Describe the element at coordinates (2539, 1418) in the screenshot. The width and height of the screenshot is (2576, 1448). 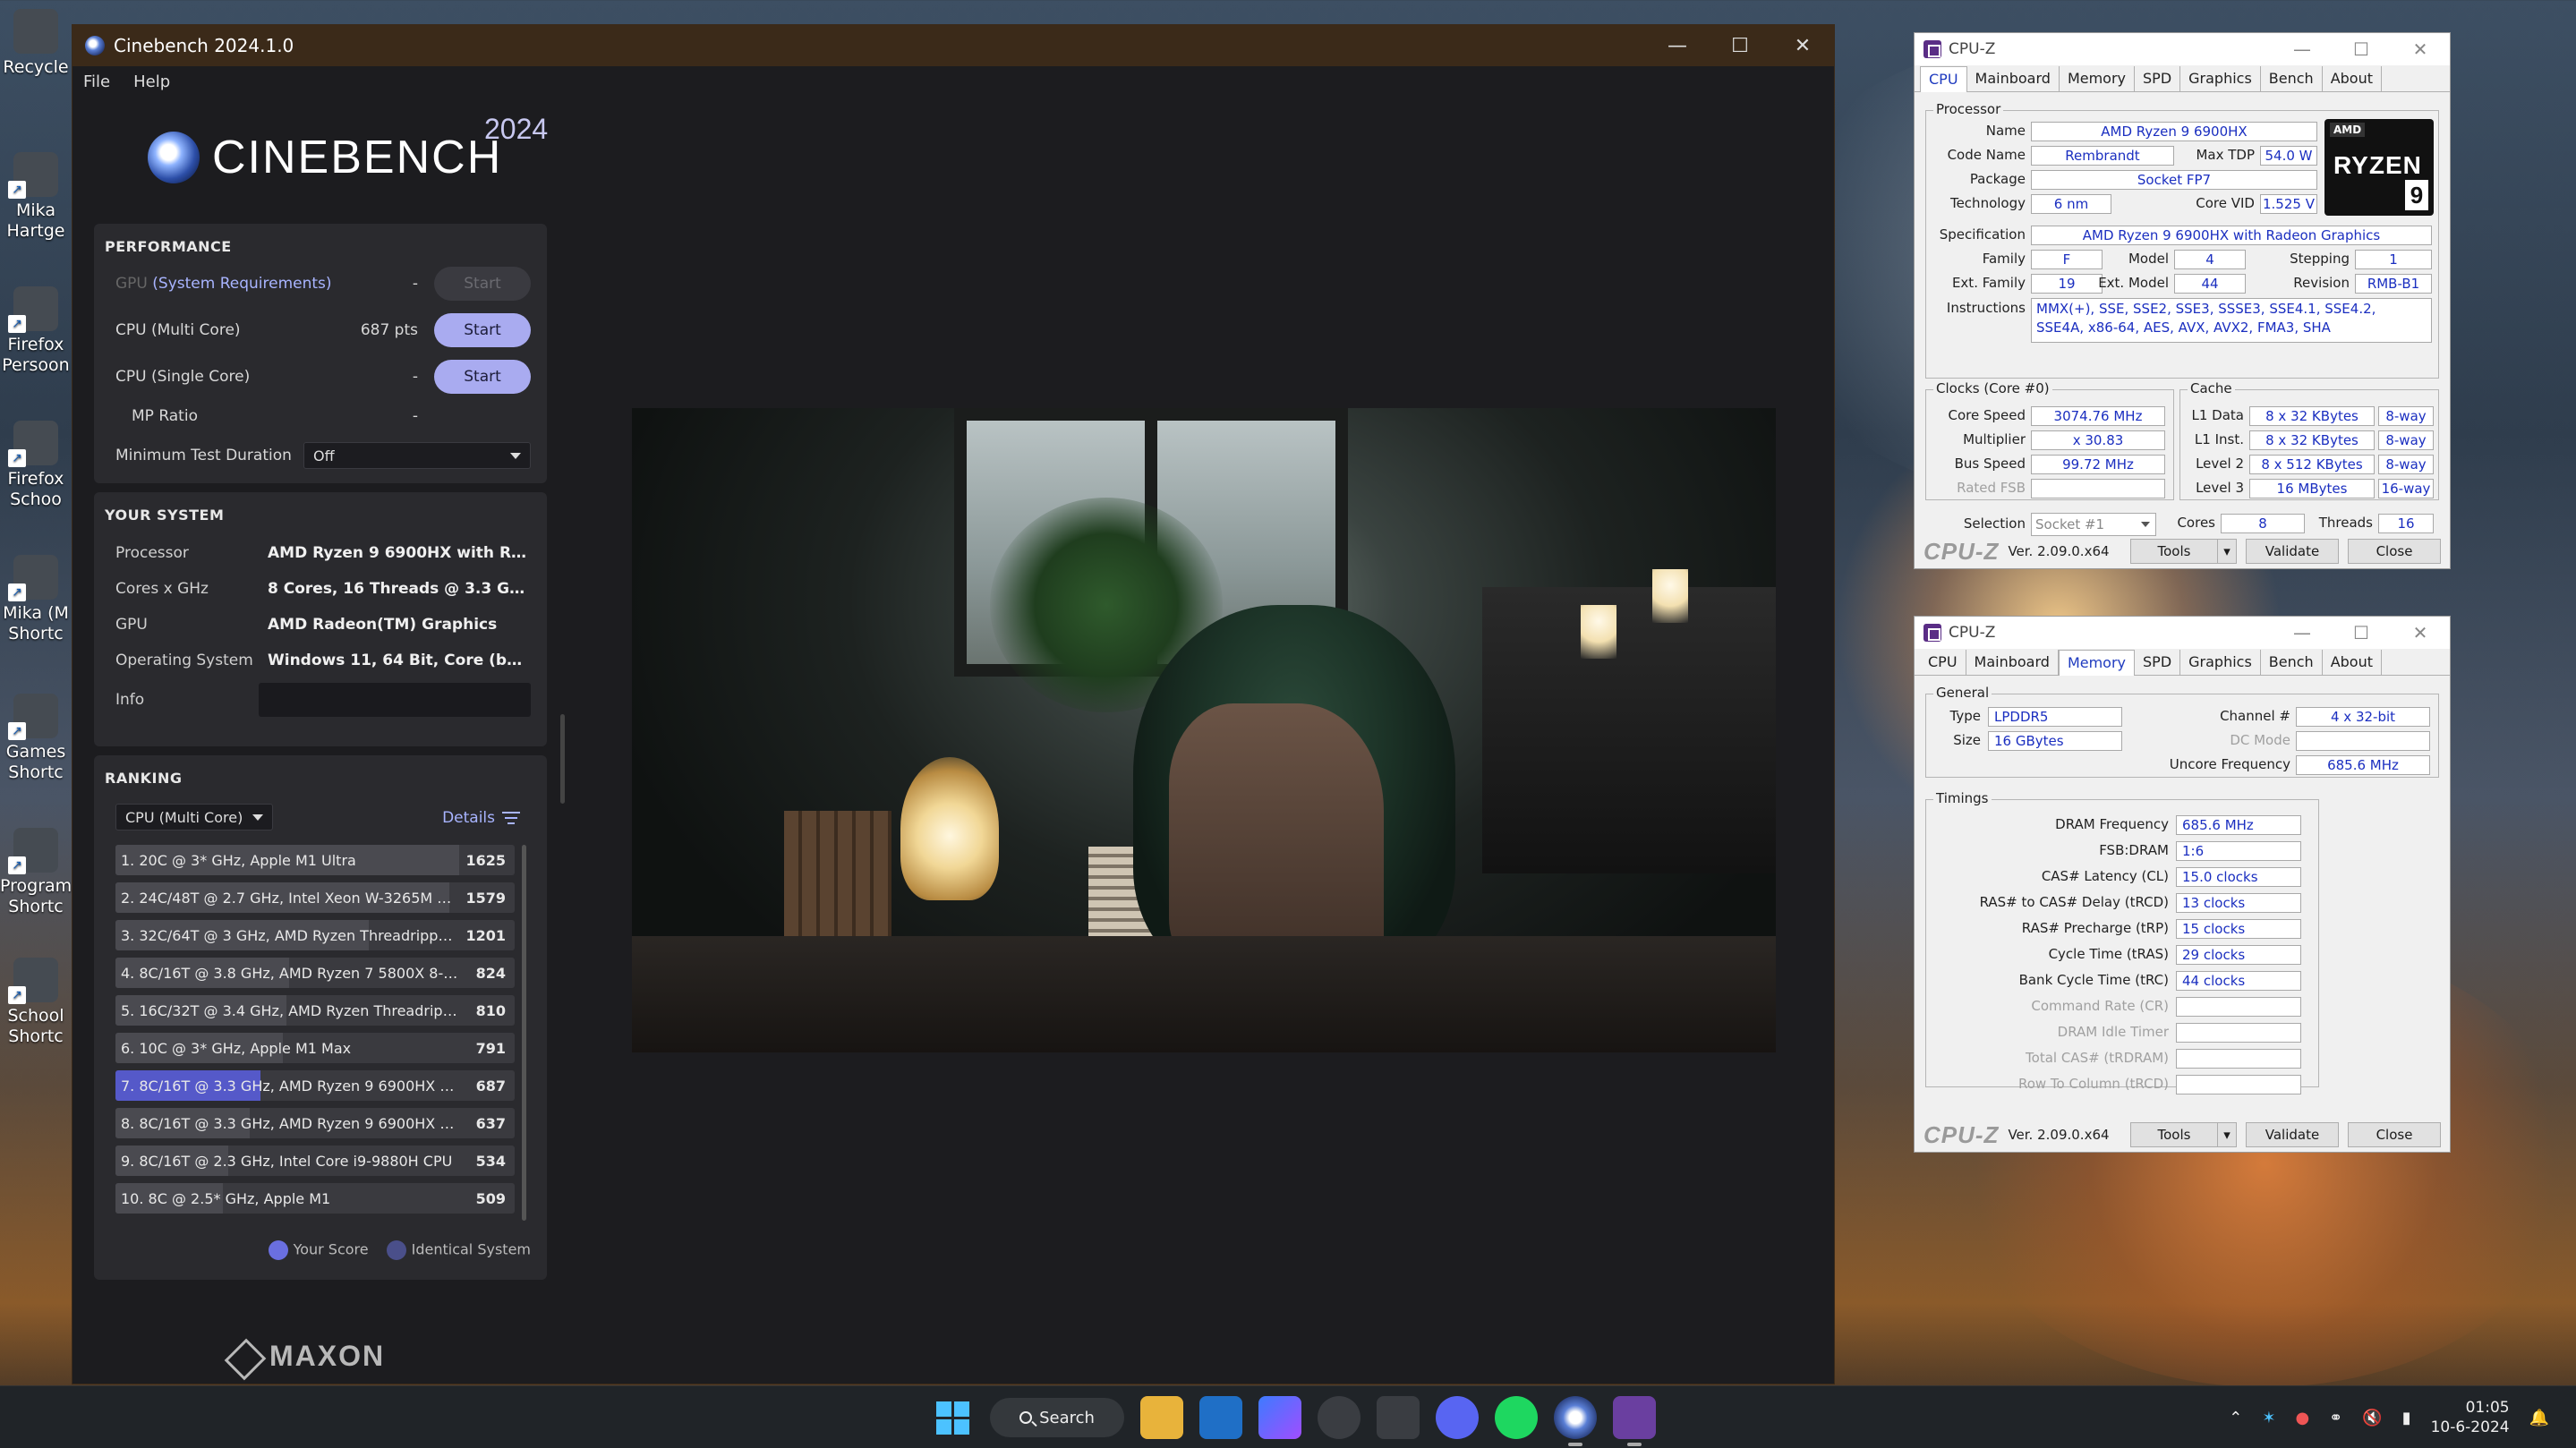
I see `notification-bell-icon: 🔔` at that location.